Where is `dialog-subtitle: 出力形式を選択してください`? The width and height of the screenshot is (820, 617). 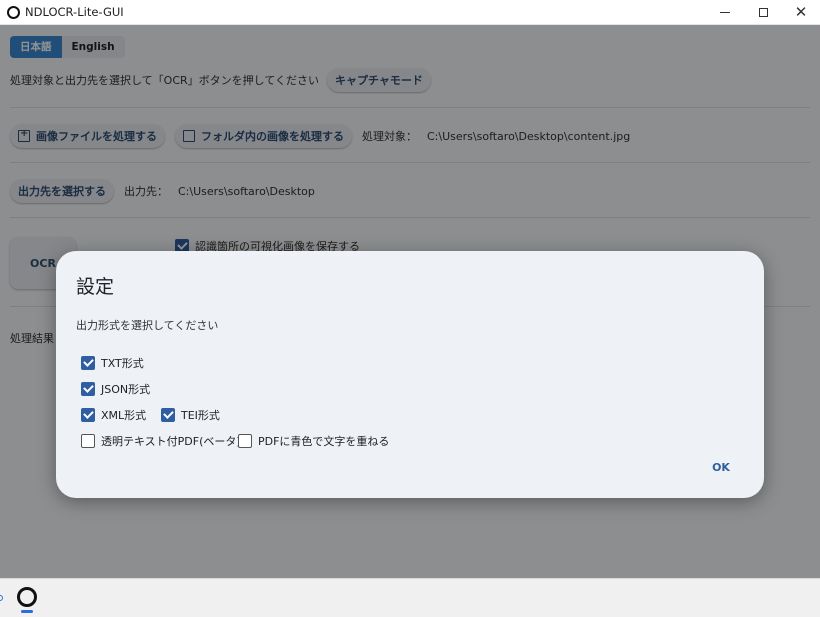 dialog-subtitle: 出力形式を選択してください is located at coordinates (147, 325).